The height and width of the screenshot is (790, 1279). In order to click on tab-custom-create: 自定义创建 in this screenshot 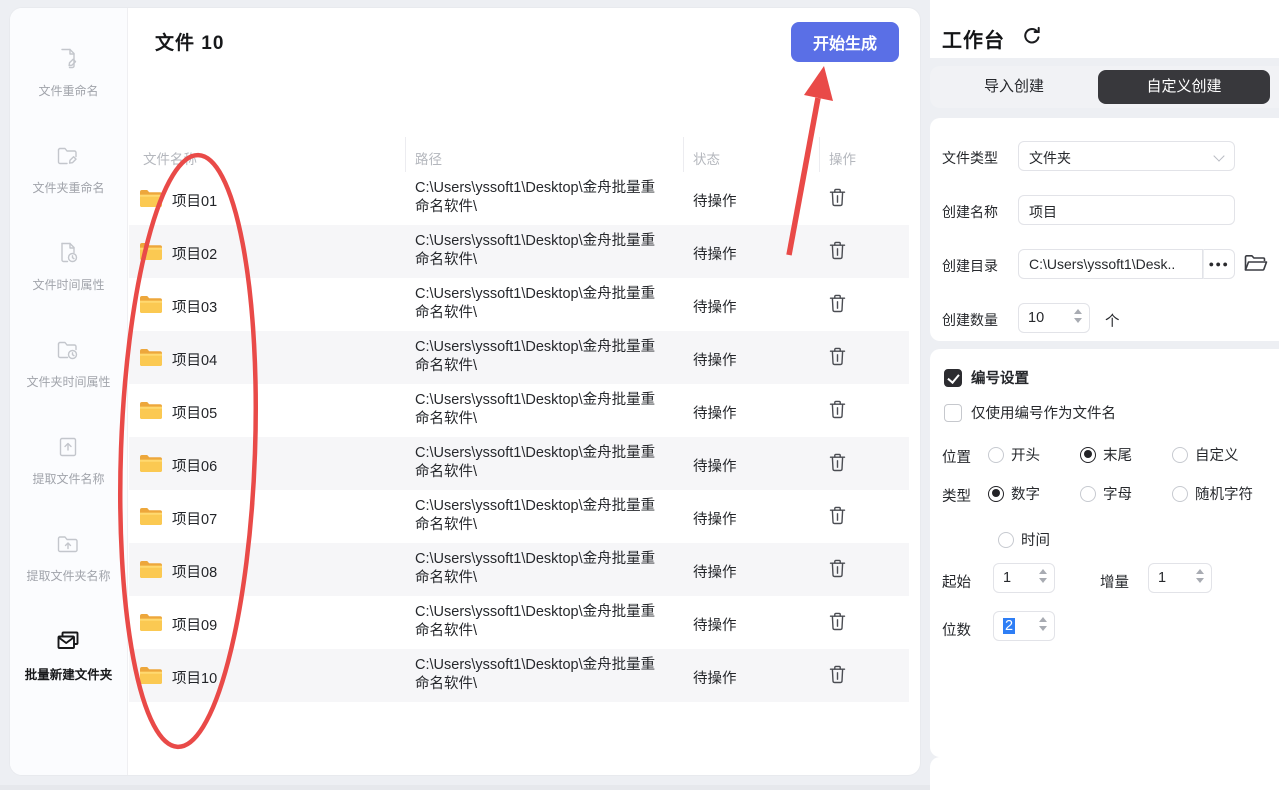, I will do `click(1184, 87)`.